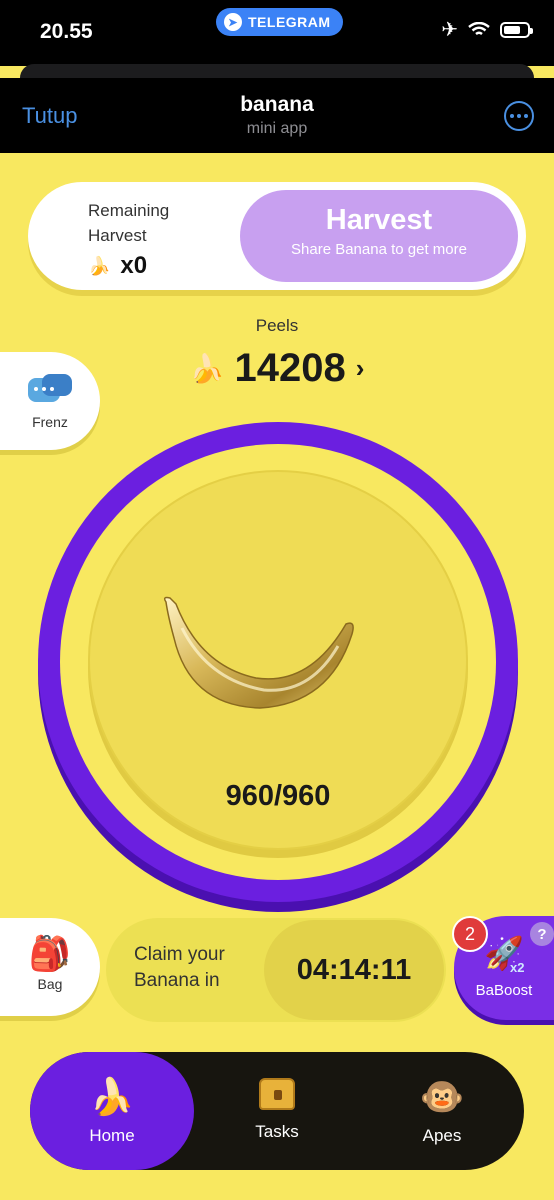 This screenshot has width=554, height=1200. What do you see at coordinates (479, 29) in the screenshot?
I see `wifi-icon` at bounding box center [479, 29].